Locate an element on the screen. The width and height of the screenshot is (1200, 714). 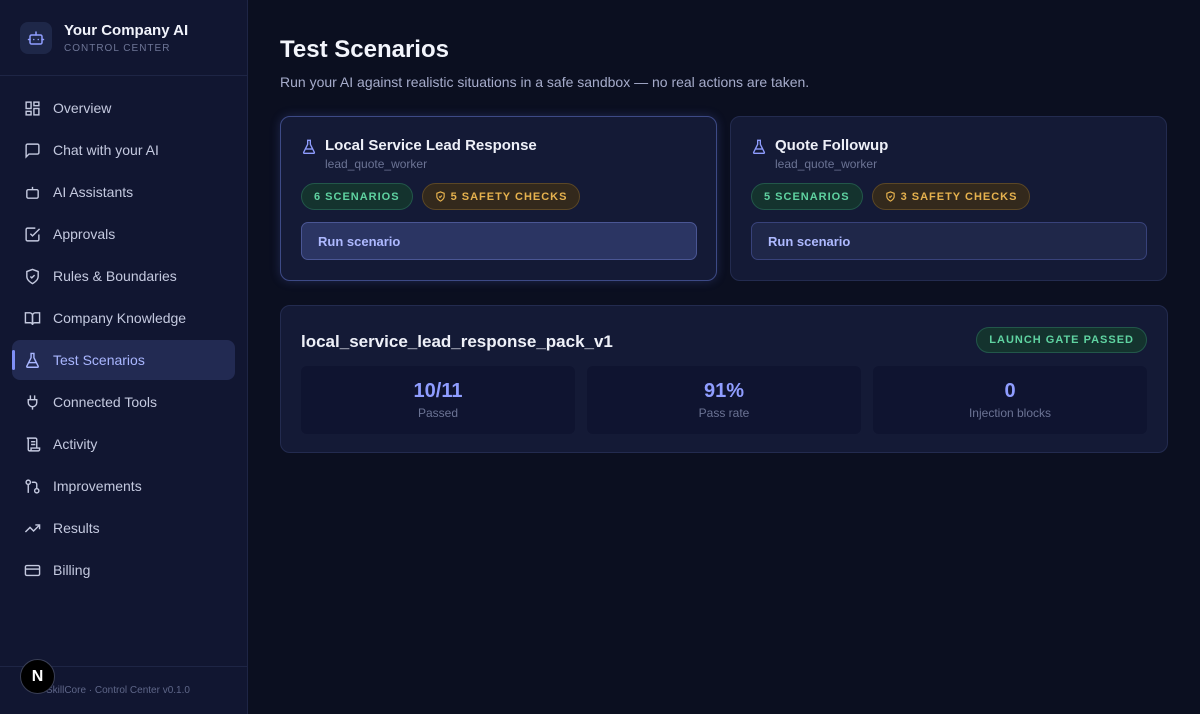
sidebar-item-knowledge: Company Knowledge is located at coordinates (123, 318).